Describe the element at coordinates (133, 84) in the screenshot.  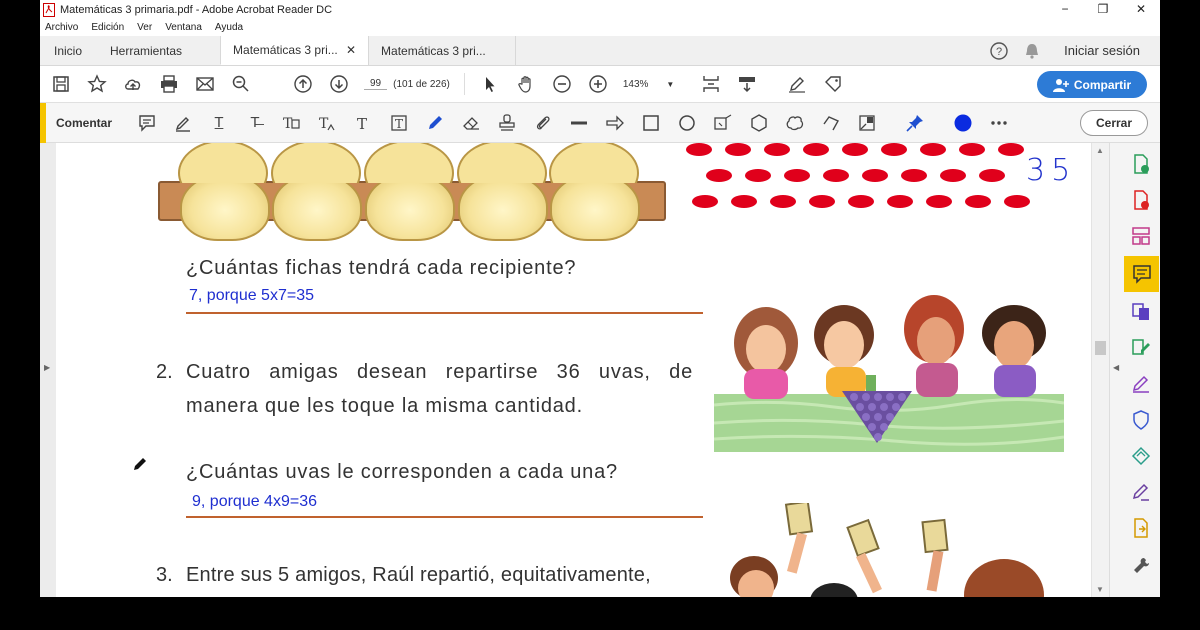
I see `cloud-upload-icon` at that location.